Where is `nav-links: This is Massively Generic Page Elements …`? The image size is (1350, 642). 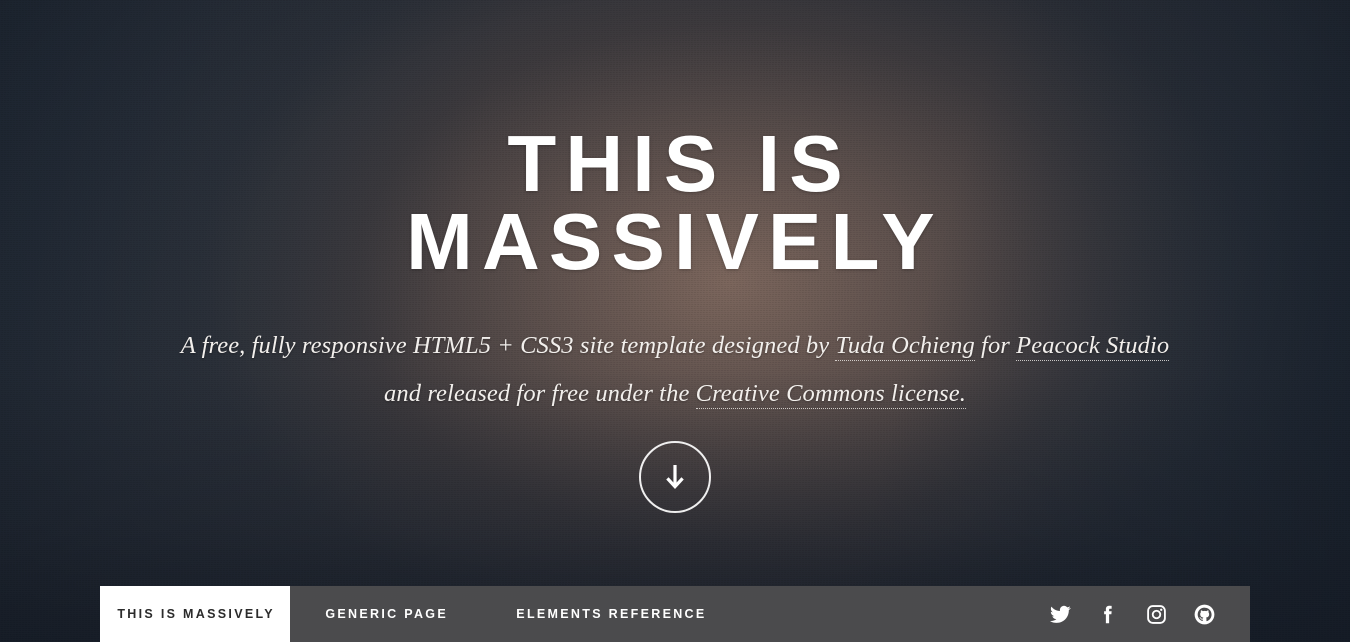
nav-links: This is Massively Generic Page Elements … is located at coordinates (420, 614).